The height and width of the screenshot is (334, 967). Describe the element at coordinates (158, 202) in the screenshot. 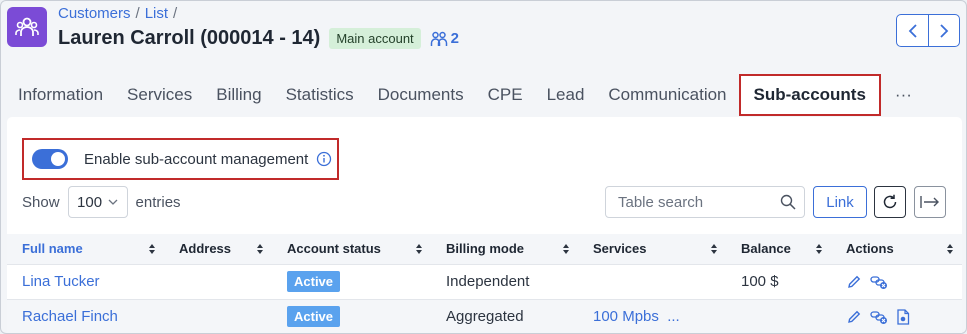

I see `entries-label: entries` at that location.